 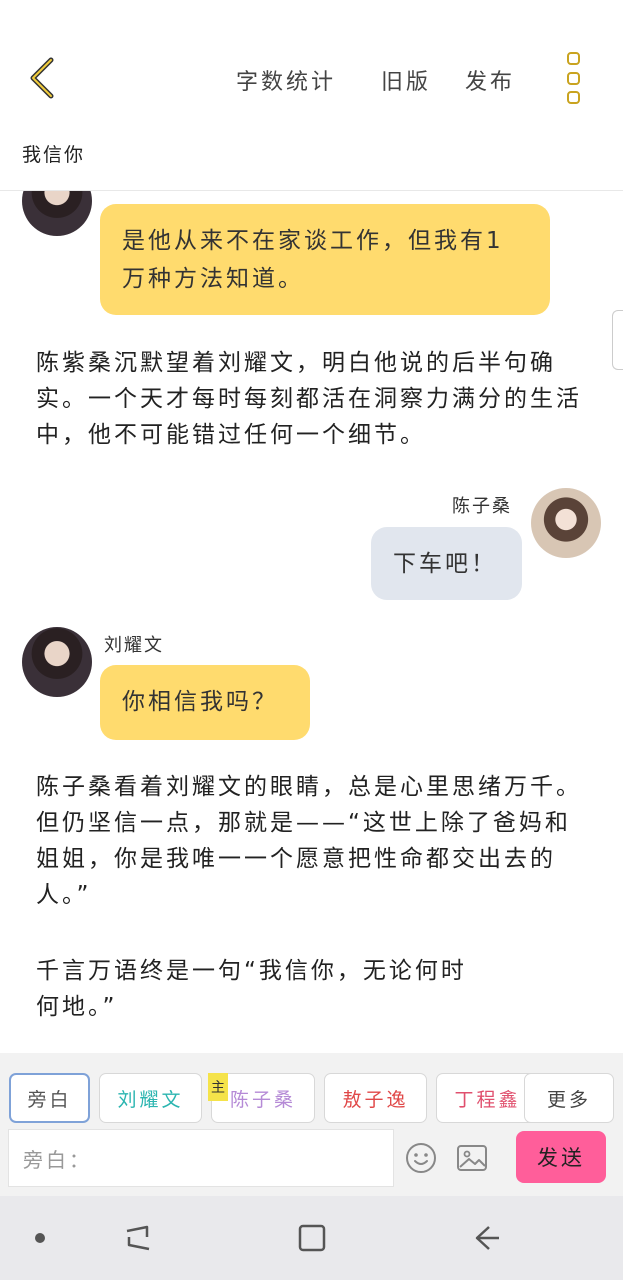 I want to click on emoji-button, so click(x=421, y=1158).